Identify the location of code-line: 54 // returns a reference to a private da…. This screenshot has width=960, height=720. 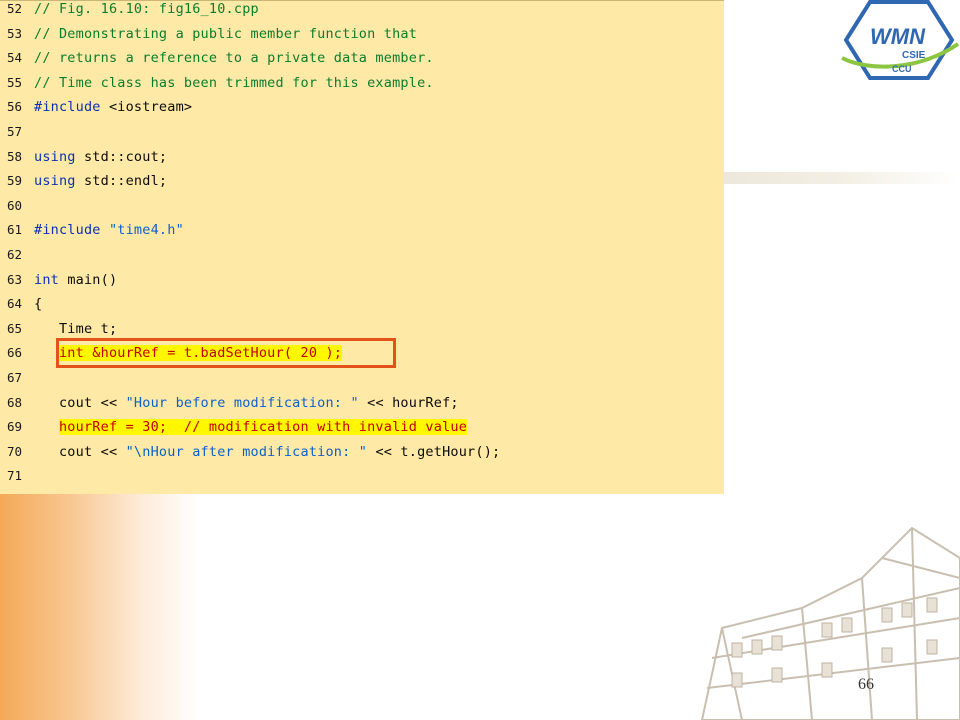
(362, 58).